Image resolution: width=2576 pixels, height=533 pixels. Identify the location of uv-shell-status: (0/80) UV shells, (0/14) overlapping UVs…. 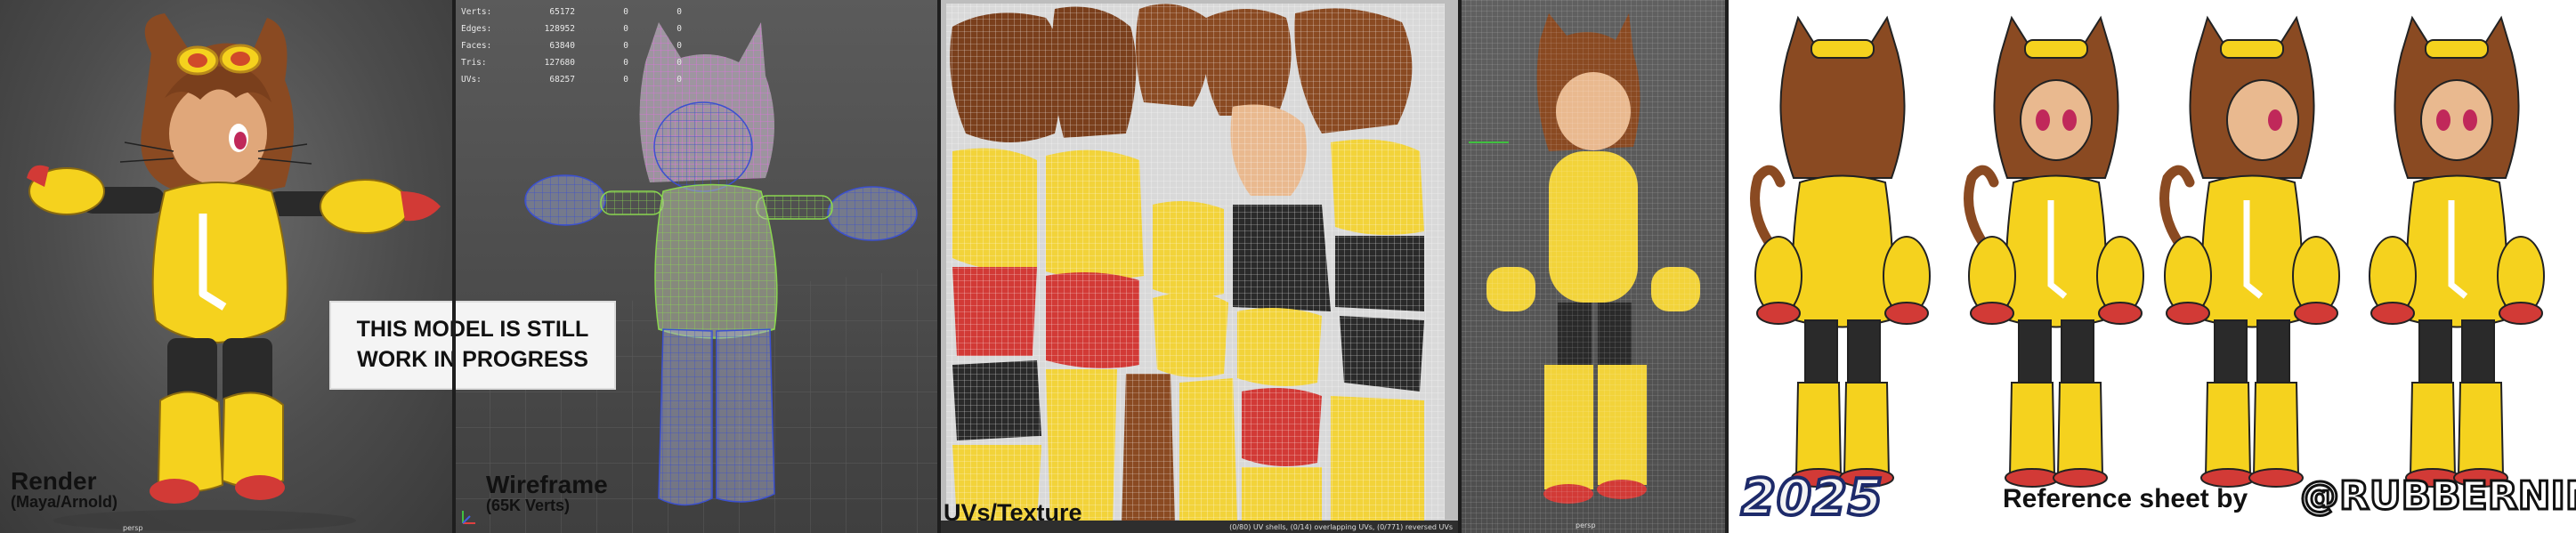
(1341, 526).